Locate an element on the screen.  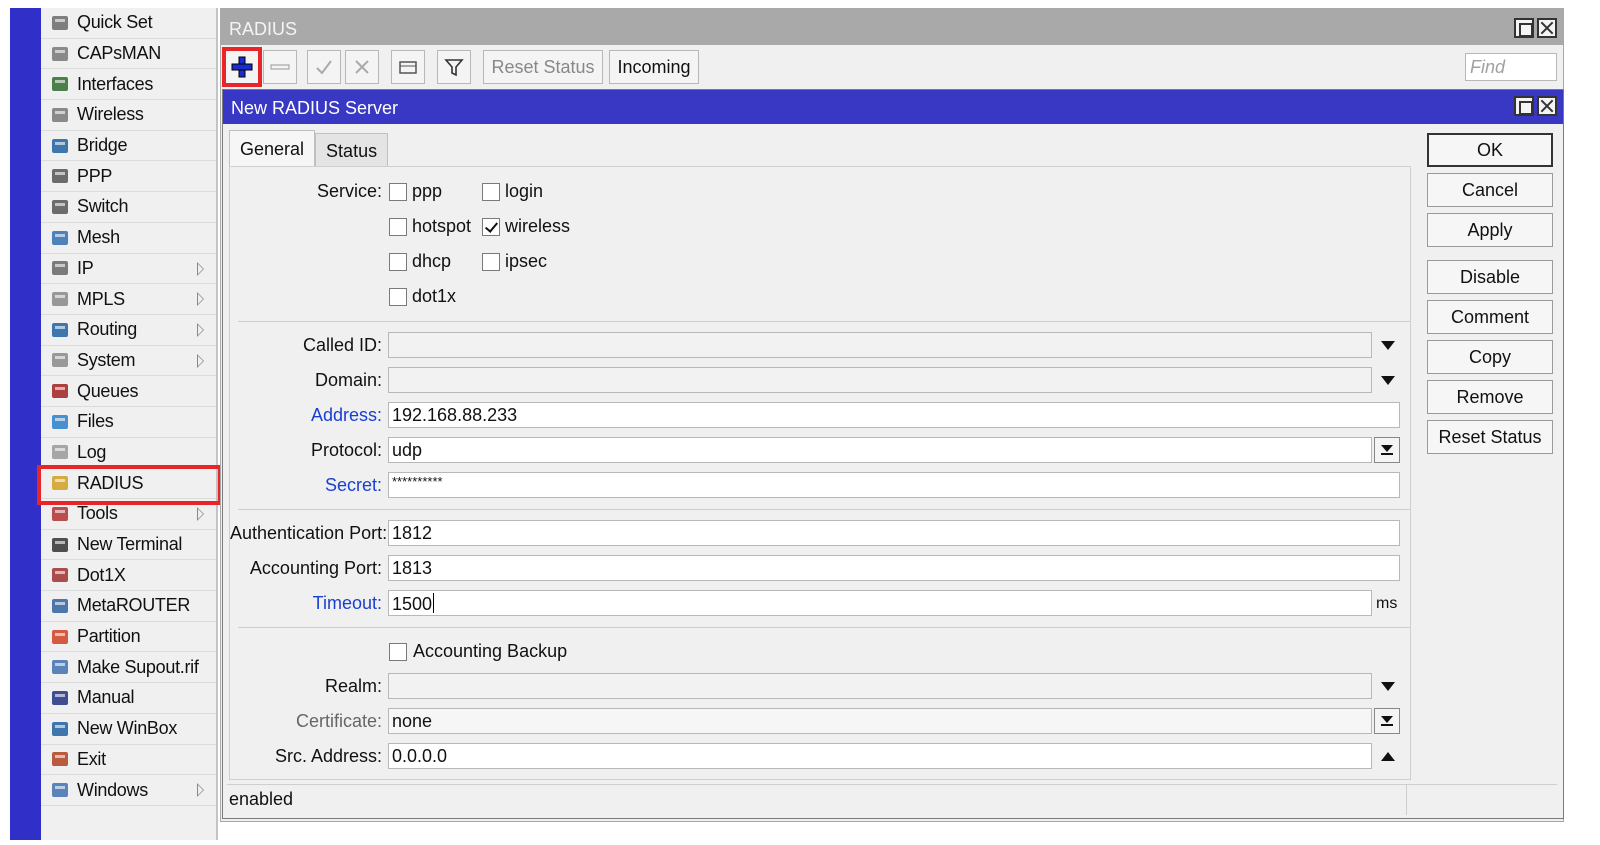
menu-item-log: Log is located at coordinates (128, 453).